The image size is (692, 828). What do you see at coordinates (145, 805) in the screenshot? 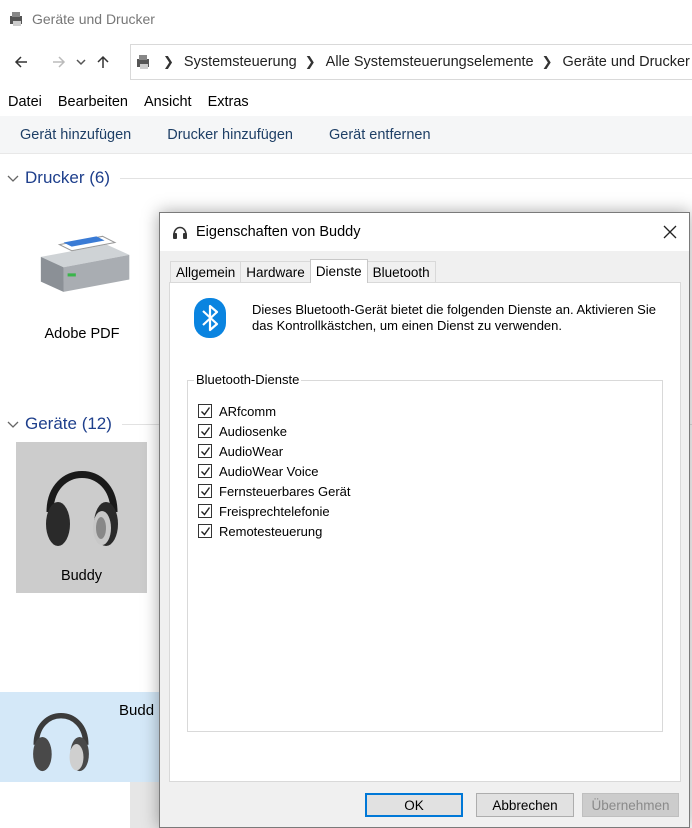
I see `scroll-area` at bounding box center [145, 805].